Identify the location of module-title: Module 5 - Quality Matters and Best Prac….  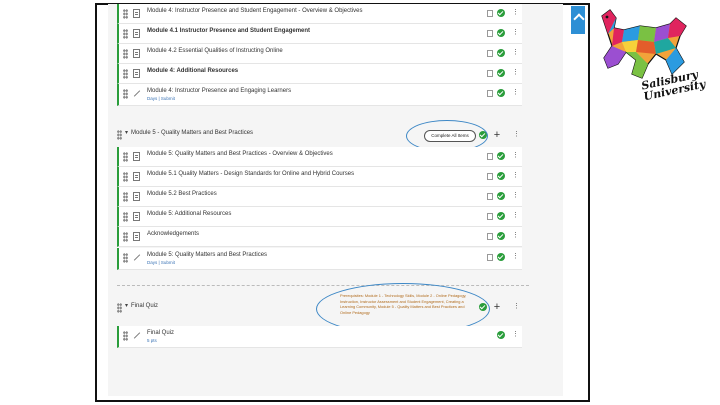
(192, 133).